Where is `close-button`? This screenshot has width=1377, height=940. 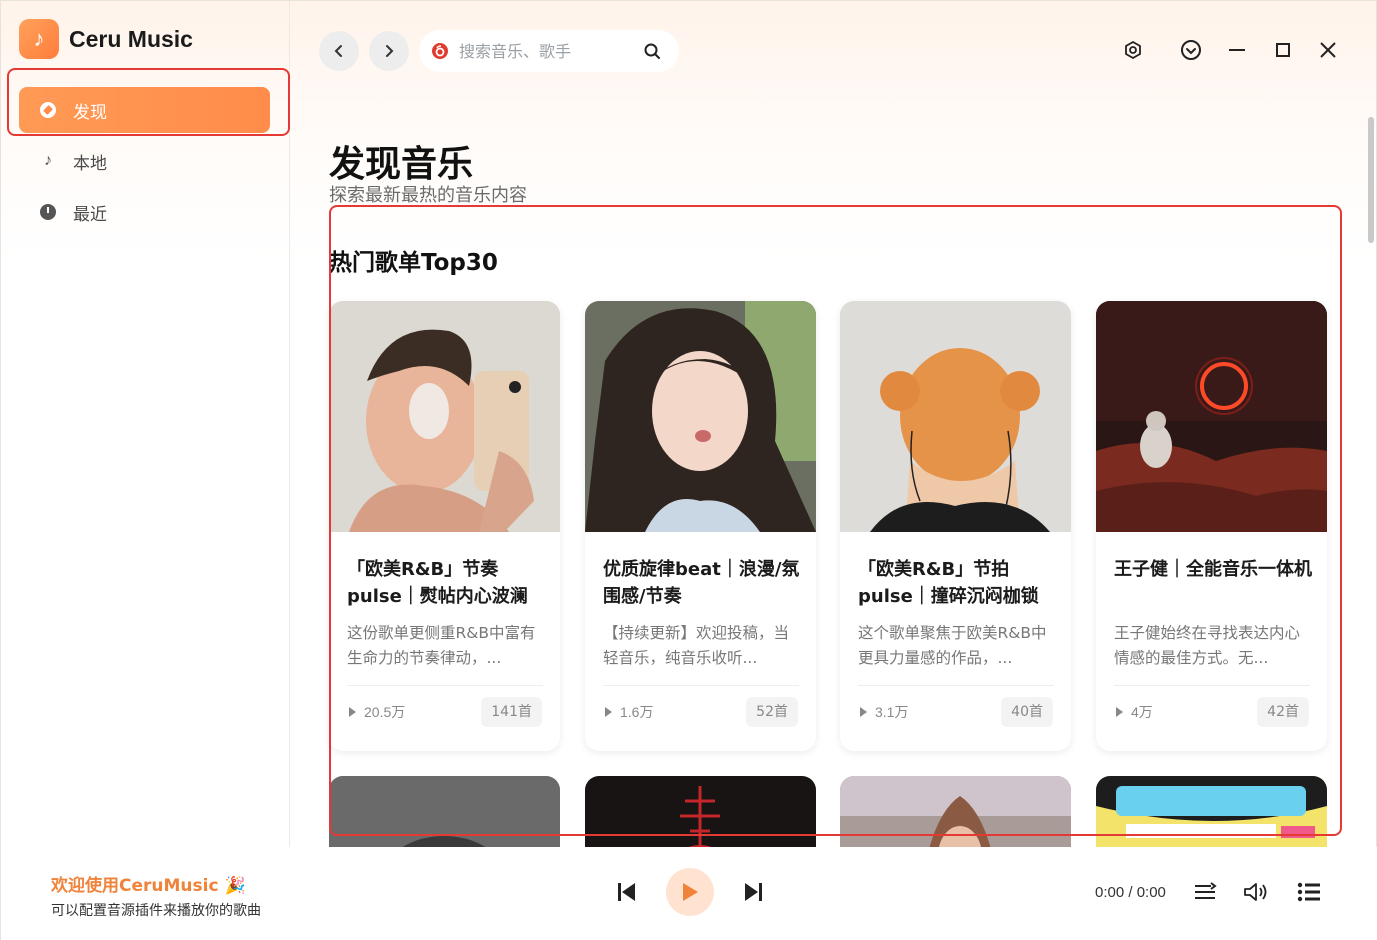 close-button is located at coordinates (1328, 50).